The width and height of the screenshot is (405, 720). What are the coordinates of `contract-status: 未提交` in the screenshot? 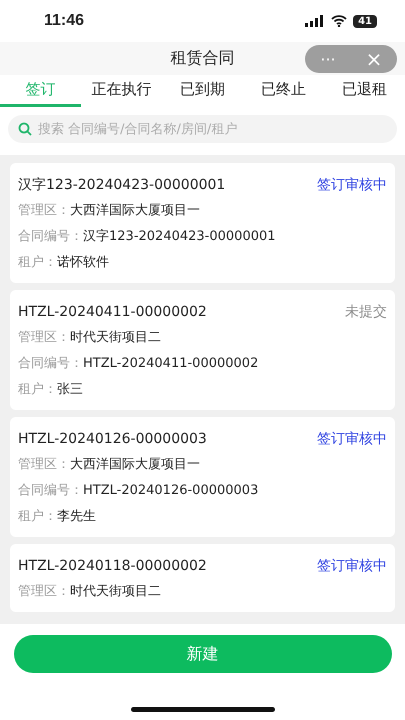 It's located at (366, 312).